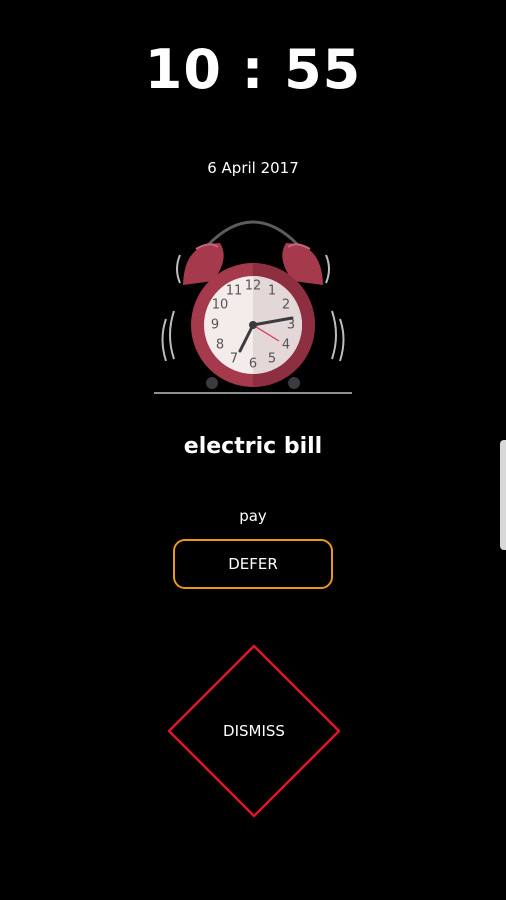 This screenshot has width=506, height=900. I want to click on clock-numeral: 12, so click(253, 286).